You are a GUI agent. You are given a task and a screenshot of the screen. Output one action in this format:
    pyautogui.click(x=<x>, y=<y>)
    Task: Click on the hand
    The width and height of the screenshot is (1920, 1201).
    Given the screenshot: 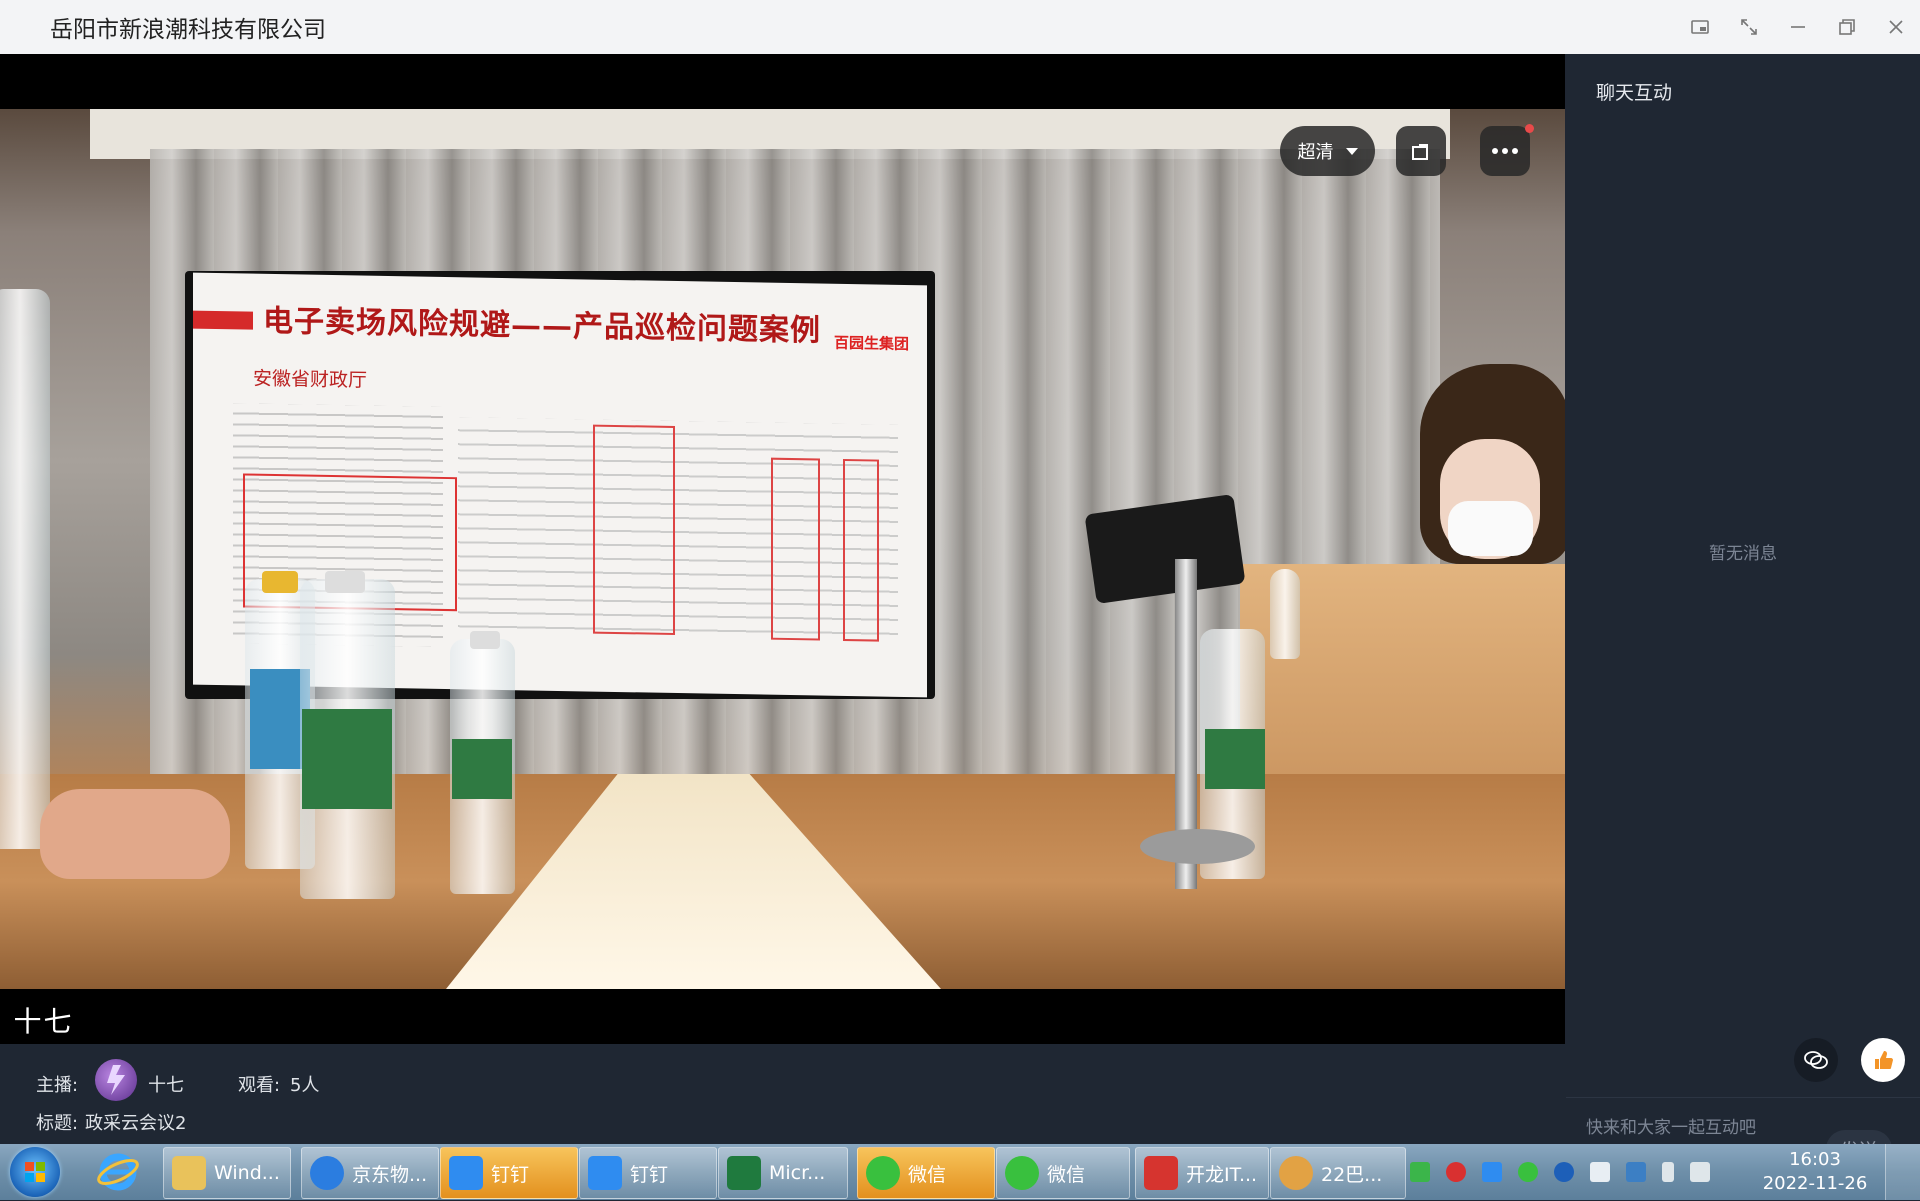 What is the action you would take?
    pyautogui.click(x=135, y=834)
    